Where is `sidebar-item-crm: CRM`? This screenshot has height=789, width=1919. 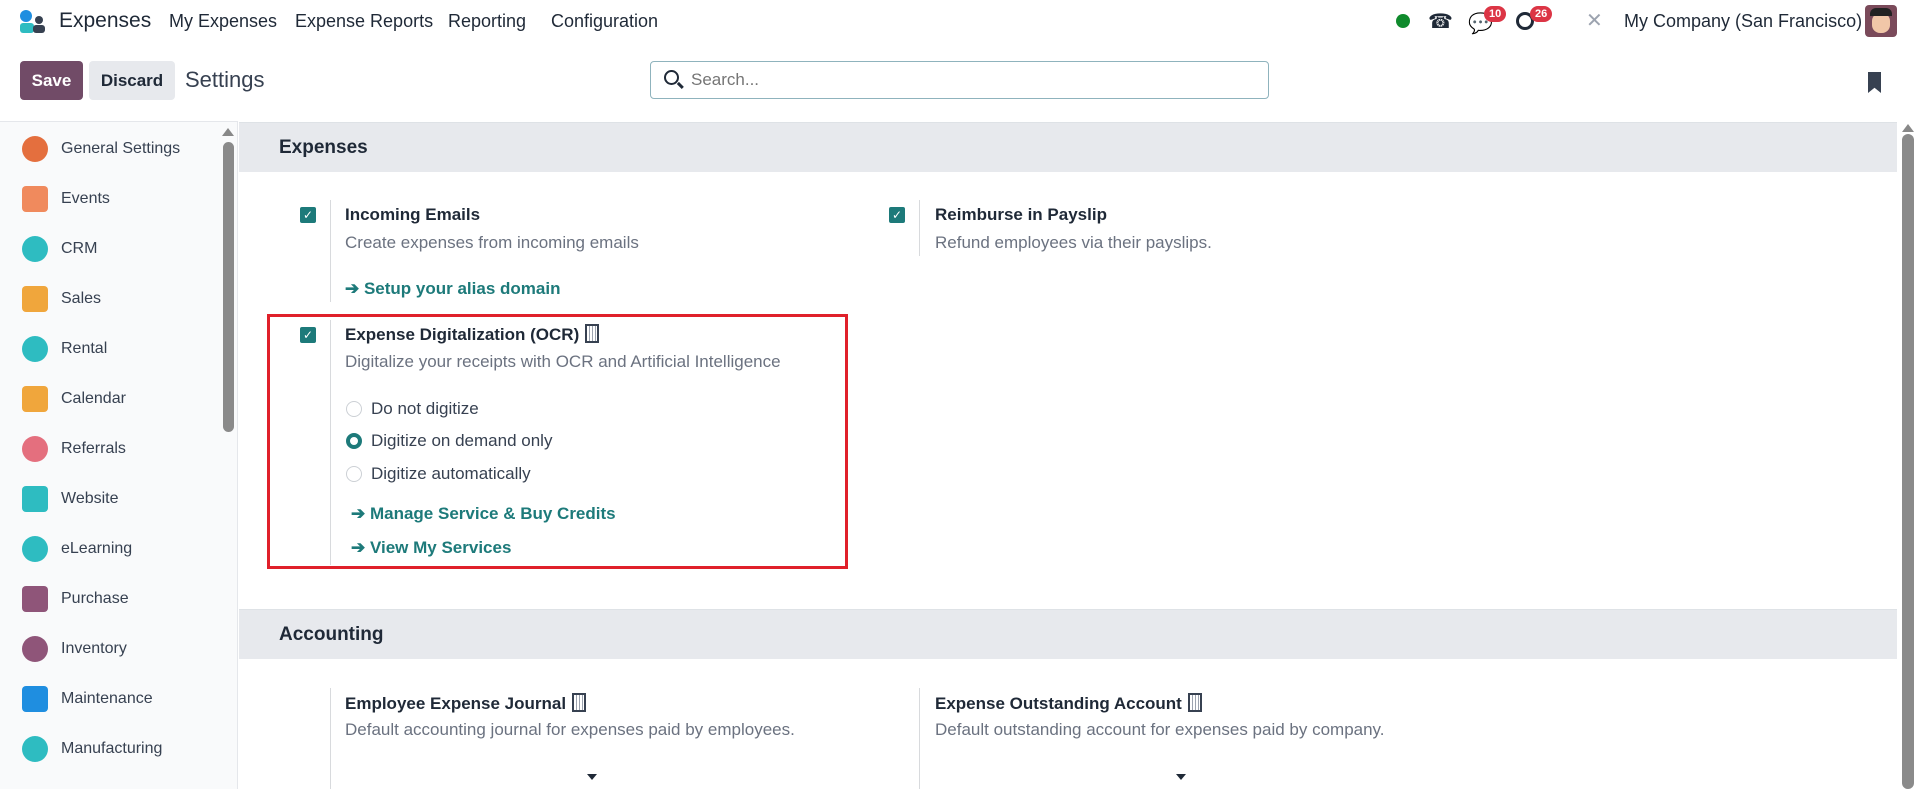 sidebar-item-crm: CRM is located at coordinates (109, 249).